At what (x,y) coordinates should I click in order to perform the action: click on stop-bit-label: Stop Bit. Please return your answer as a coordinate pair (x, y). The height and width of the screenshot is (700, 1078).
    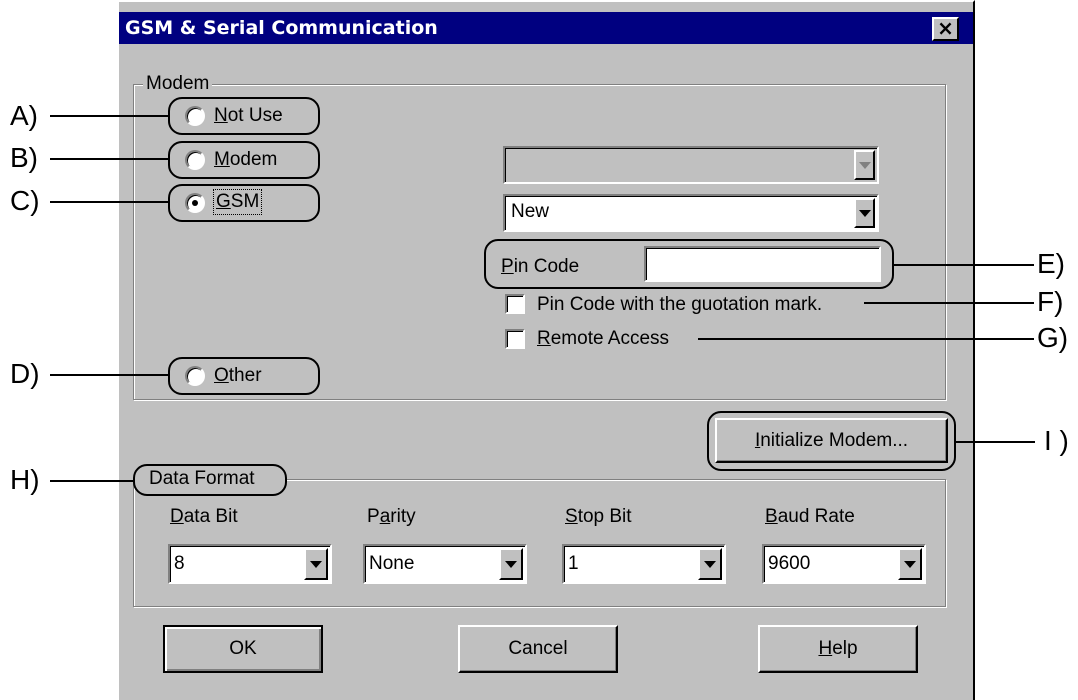
    Looking at the image, I should click on (598, 516).